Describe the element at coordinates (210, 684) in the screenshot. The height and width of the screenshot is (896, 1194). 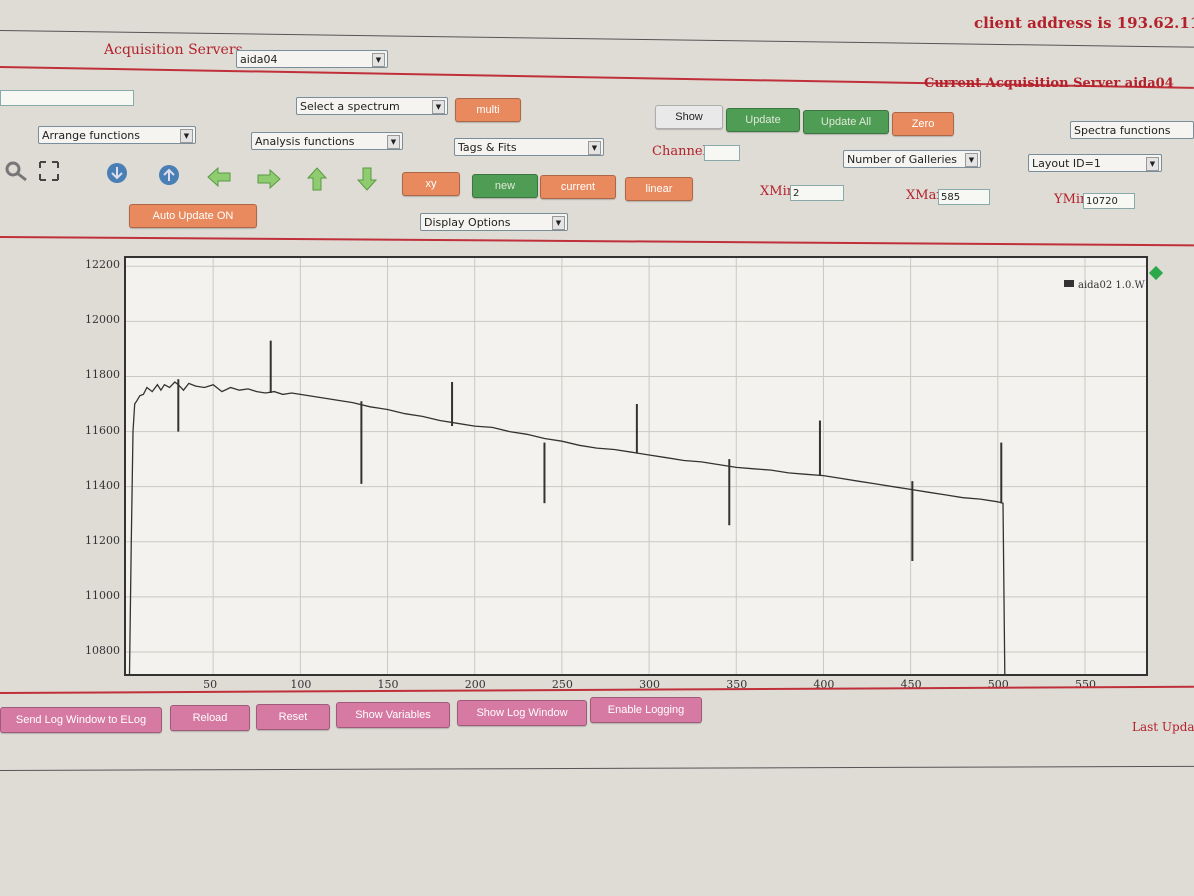
I see `x-tick-label: 50` at that location.